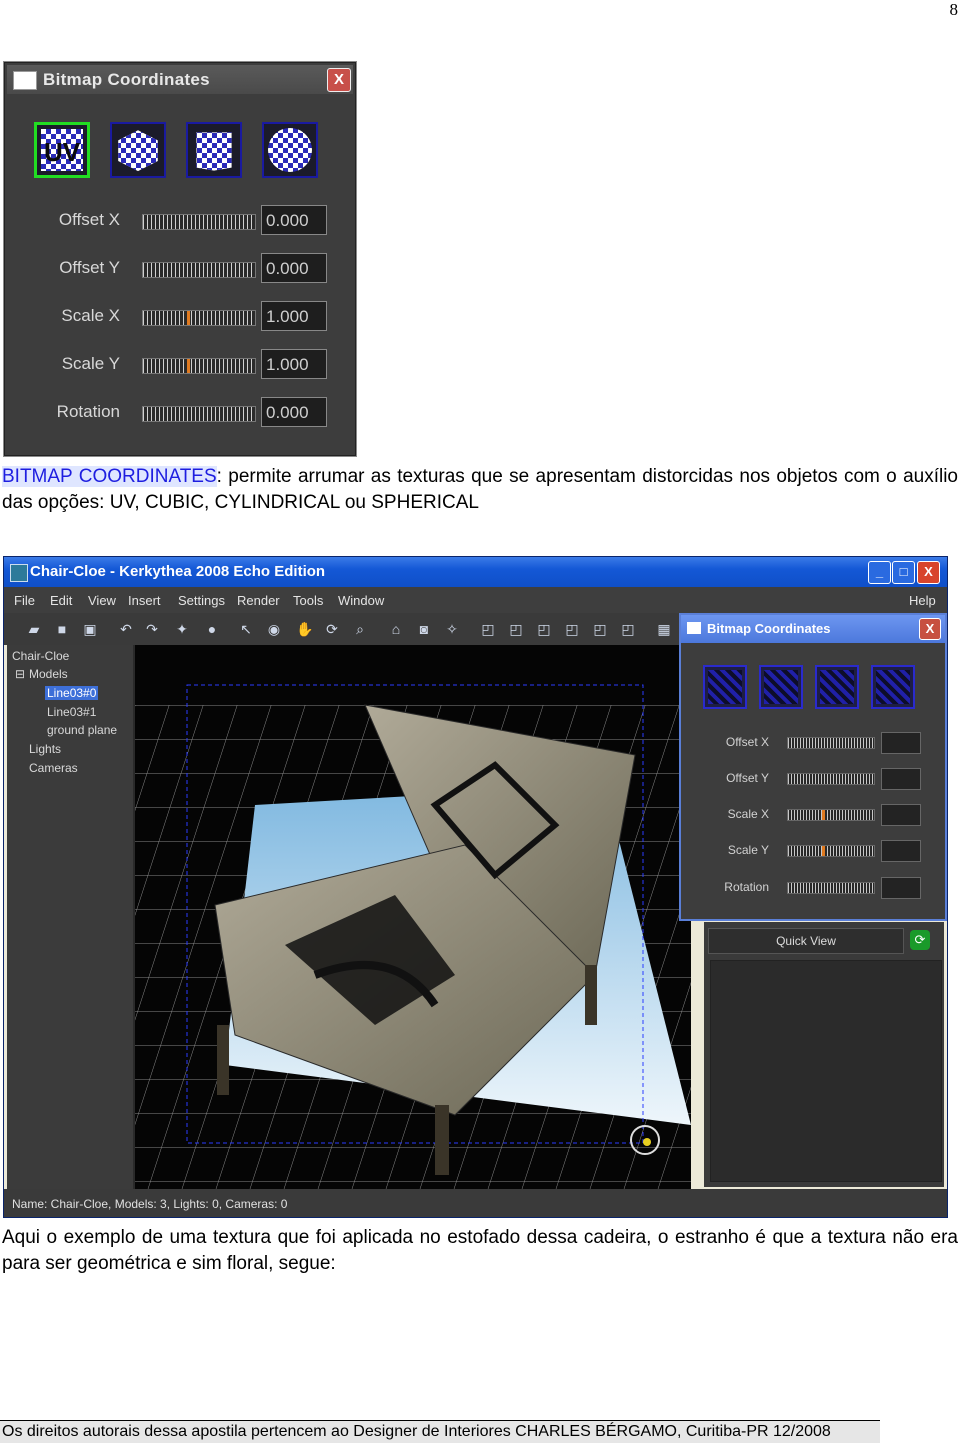  Describe the element at coordinates (294, 220) in the screenshot. I see `offset-x-field: 0.000` at that location.